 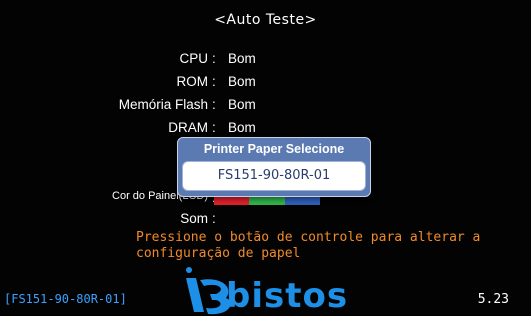 What do you see at coordinates (65, 299) in the screenshot?
I see `footer-model: [FS151-90-80R-01]` at bounding box center [65, 299].